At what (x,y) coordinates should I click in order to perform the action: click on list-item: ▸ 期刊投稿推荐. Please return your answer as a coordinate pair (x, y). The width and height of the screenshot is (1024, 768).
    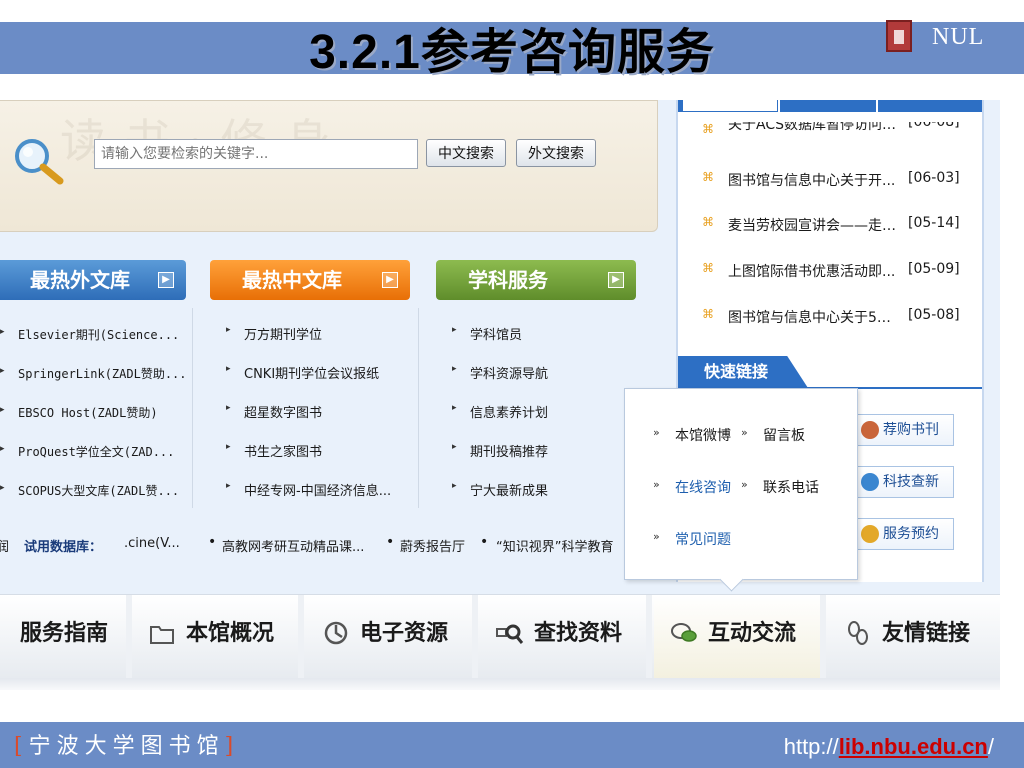
    Looking at the image, I should click on (552, 451).